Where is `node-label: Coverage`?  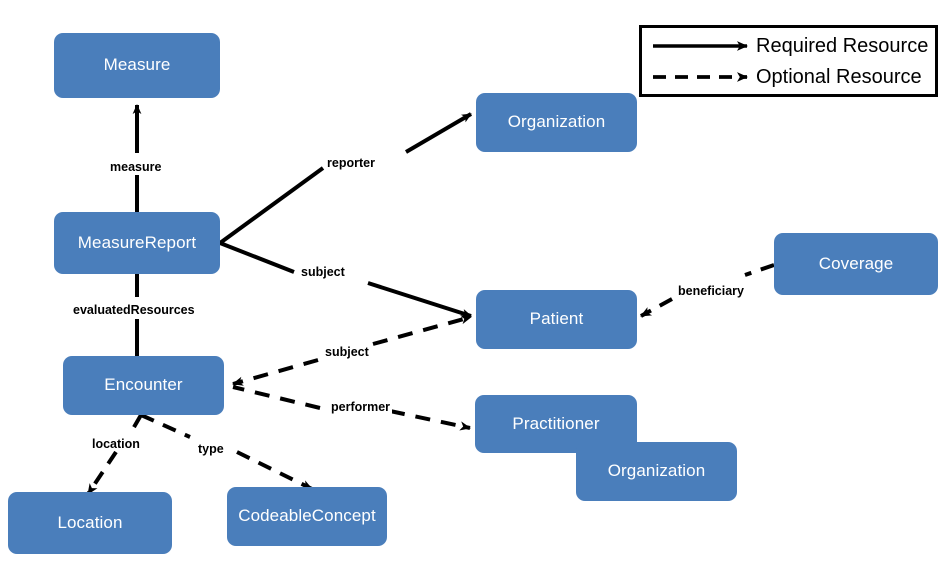
node-label: Coverage is located at coordinates (856, 263).